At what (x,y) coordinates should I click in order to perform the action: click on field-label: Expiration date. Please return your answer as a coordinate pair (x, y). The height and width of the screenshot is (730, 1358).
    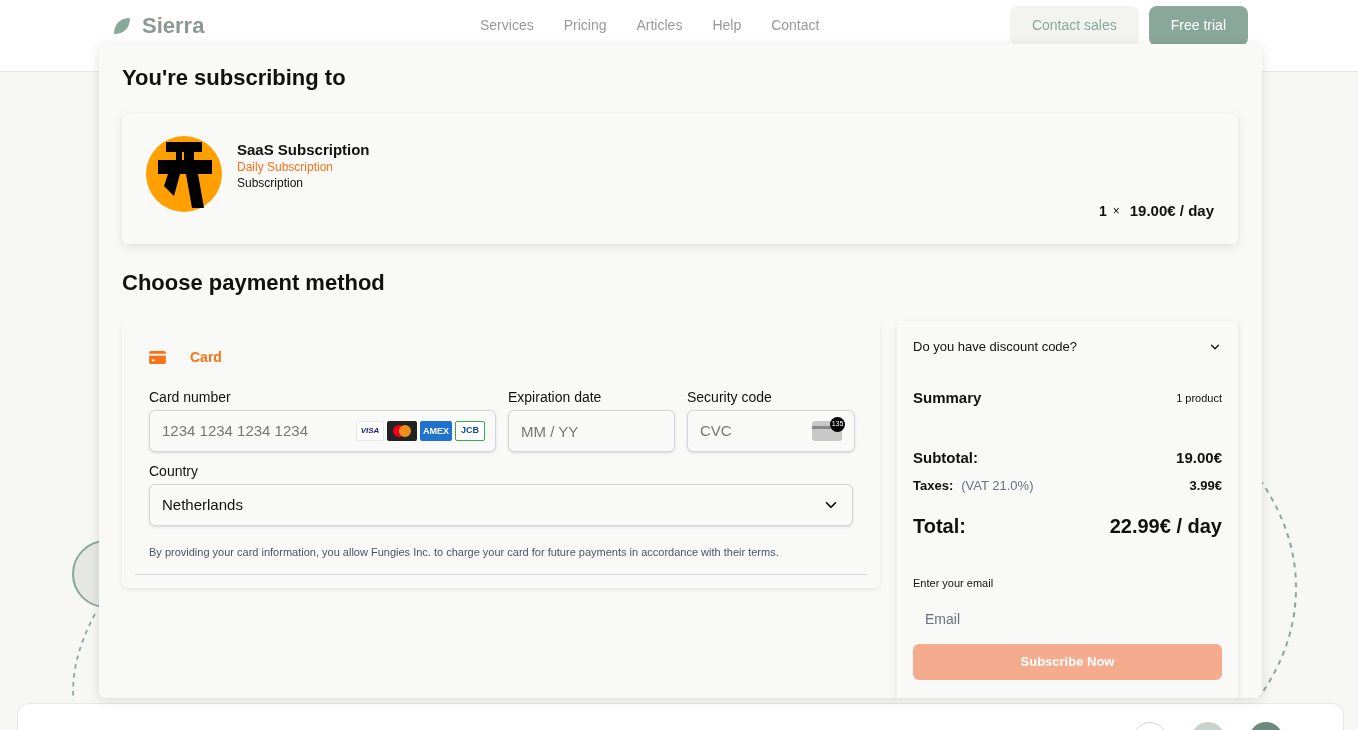
    Looking at the image, I should click on (555, 397).